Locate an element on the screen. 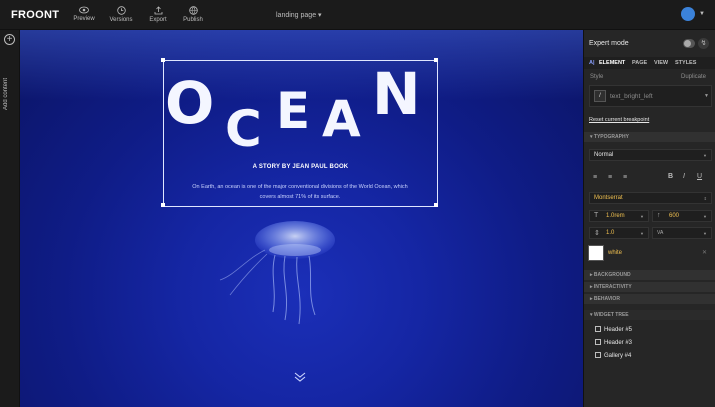 The width and height of the screenshot is (715, 407). style-select: / text_bright_left ▼ is located at coordinates (650, 96).